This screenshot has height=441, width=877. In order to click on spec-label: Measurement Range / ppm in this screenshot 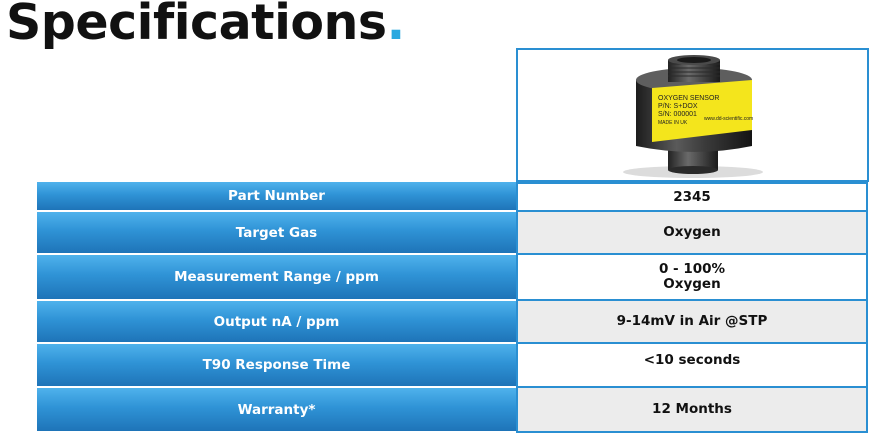, I will do `click(276, 278)`.